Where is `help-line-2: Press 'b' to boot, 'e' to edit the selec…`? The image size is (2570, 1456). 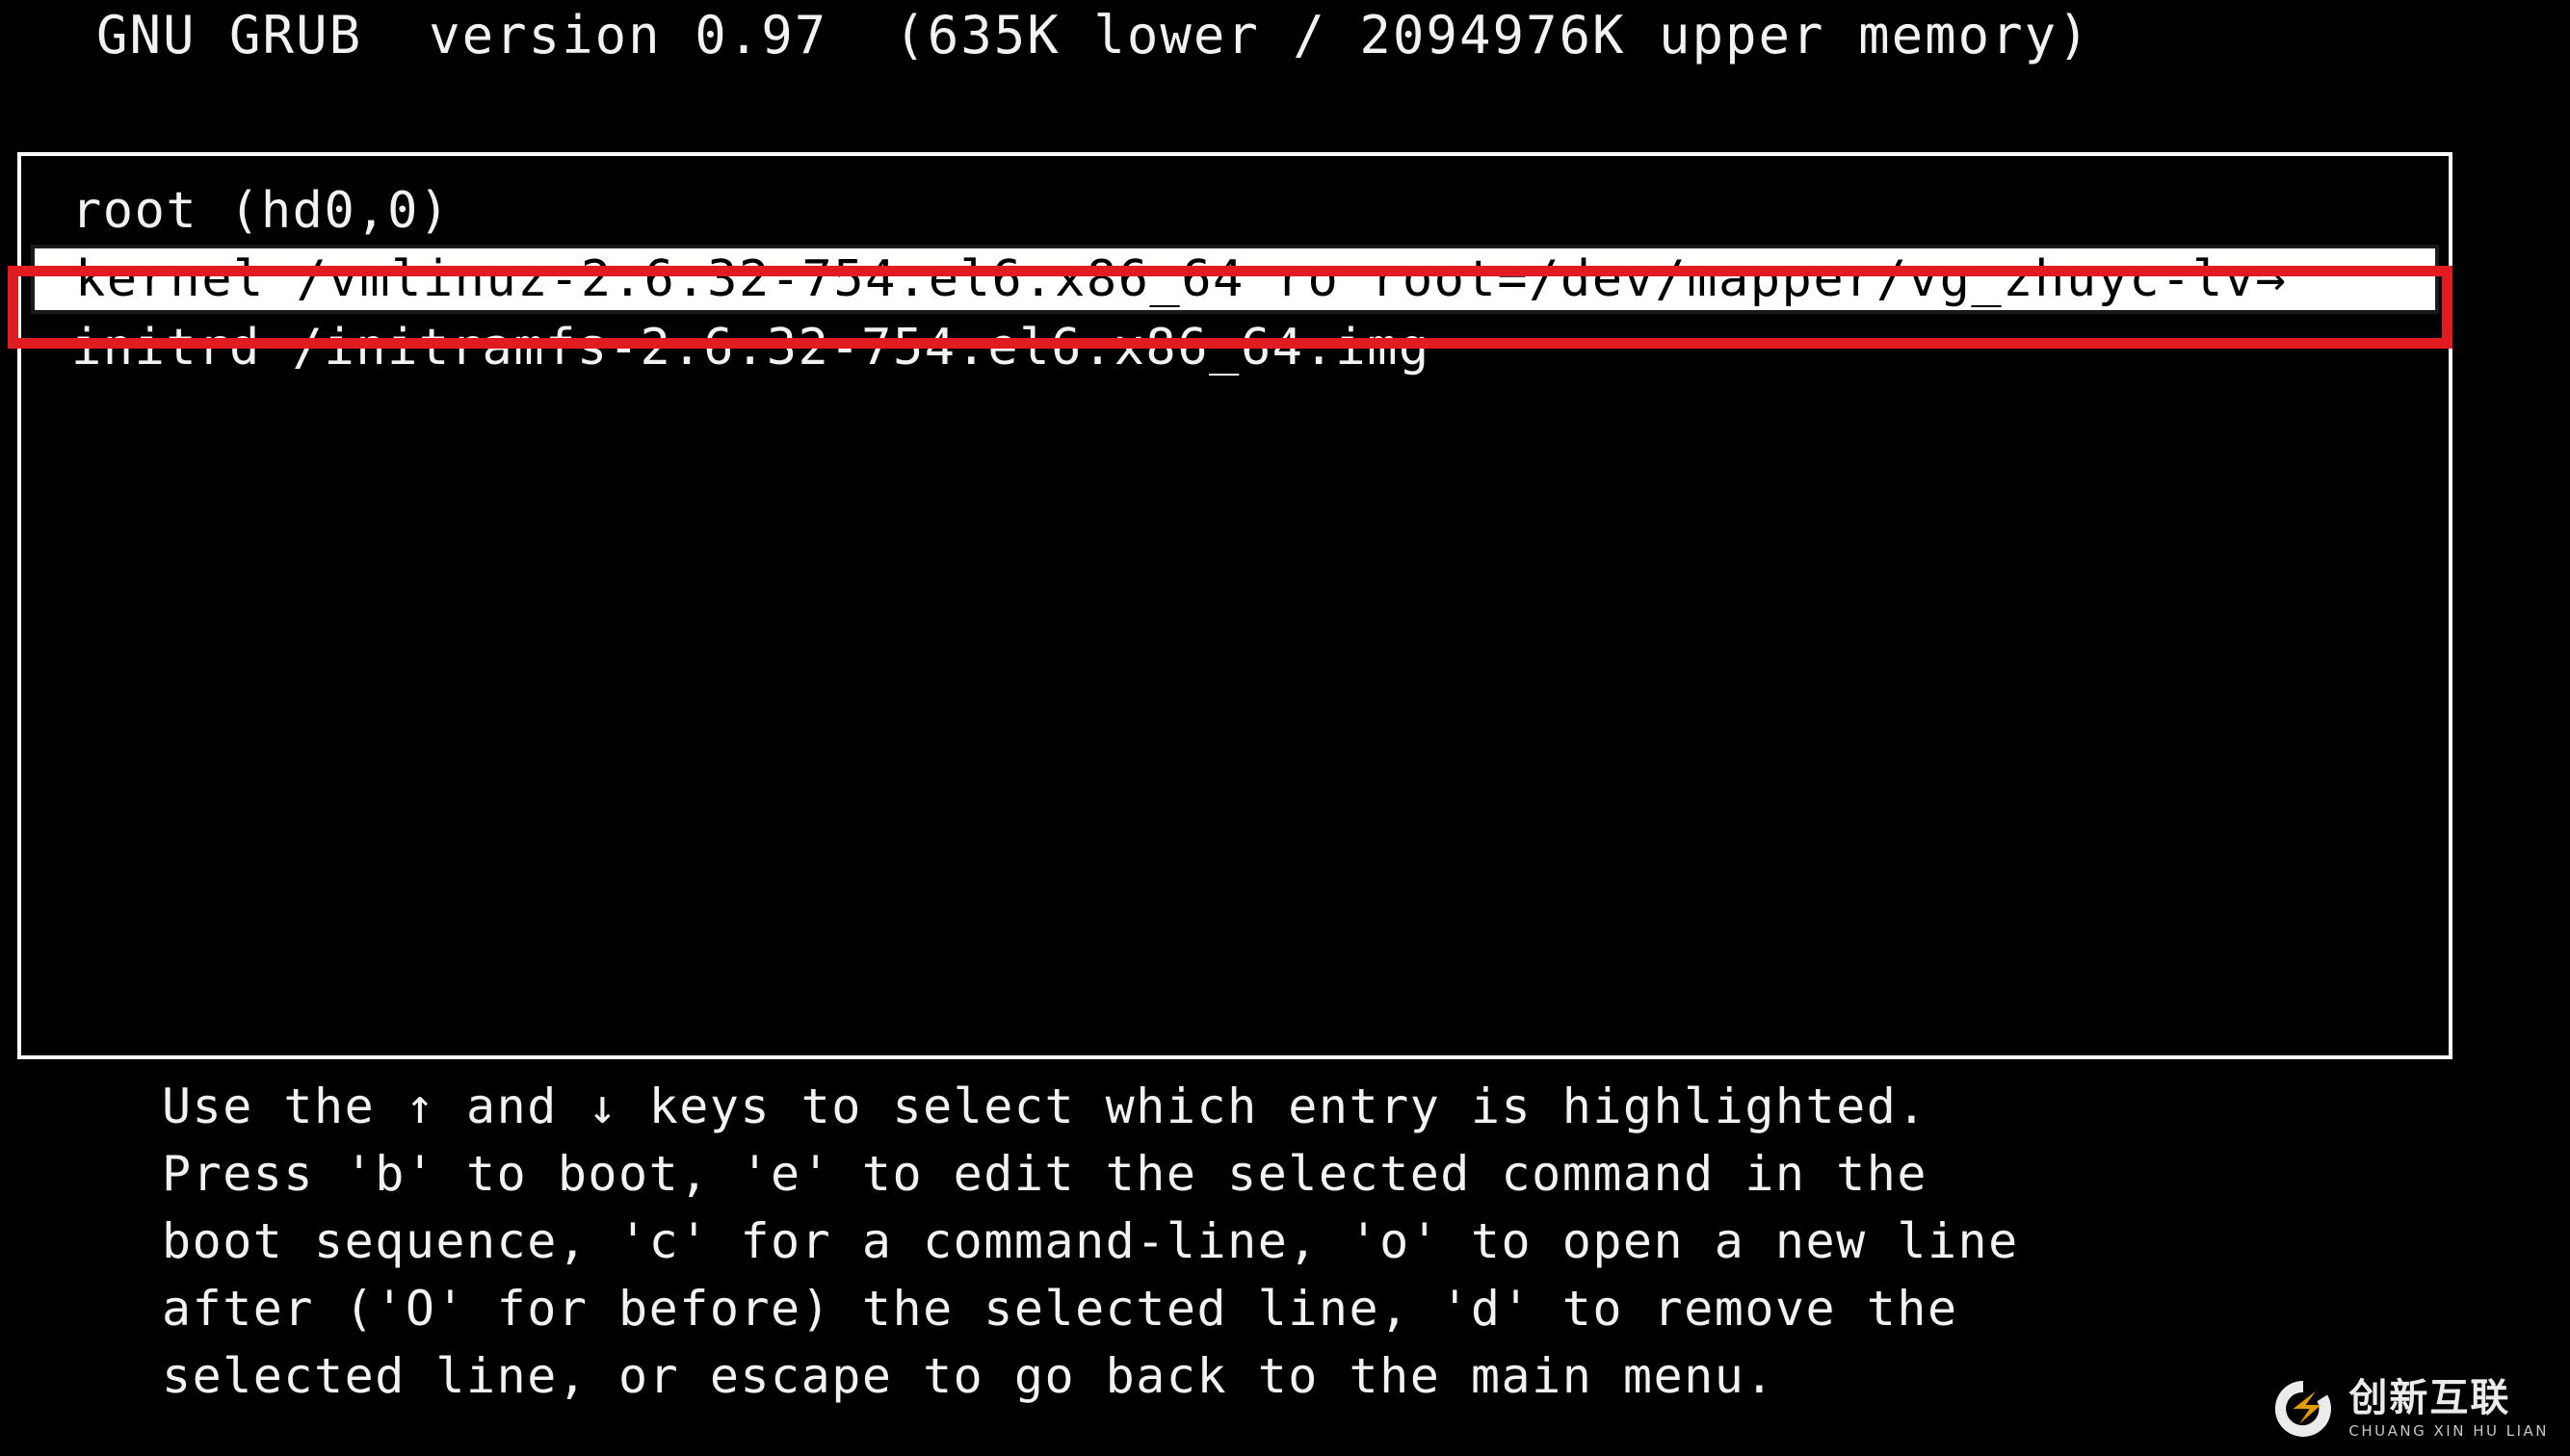
help-line-2: Press 'b' to boot, 'e' to edit the selec… is located at coordinates (1045, 1174).